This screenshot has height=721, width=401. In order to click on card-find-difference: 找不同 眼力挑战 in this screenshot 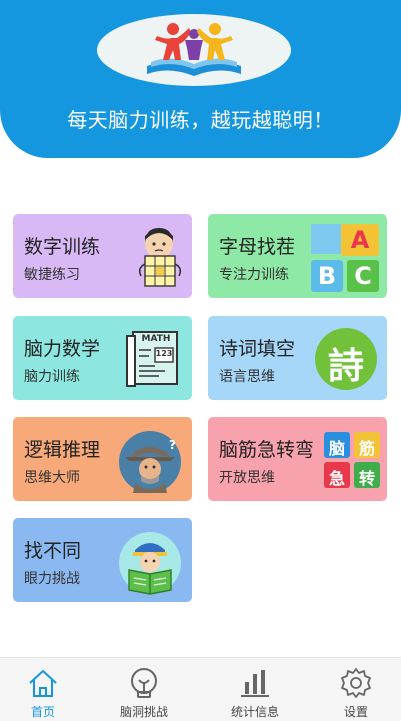, I will do `click(102, 560)`.